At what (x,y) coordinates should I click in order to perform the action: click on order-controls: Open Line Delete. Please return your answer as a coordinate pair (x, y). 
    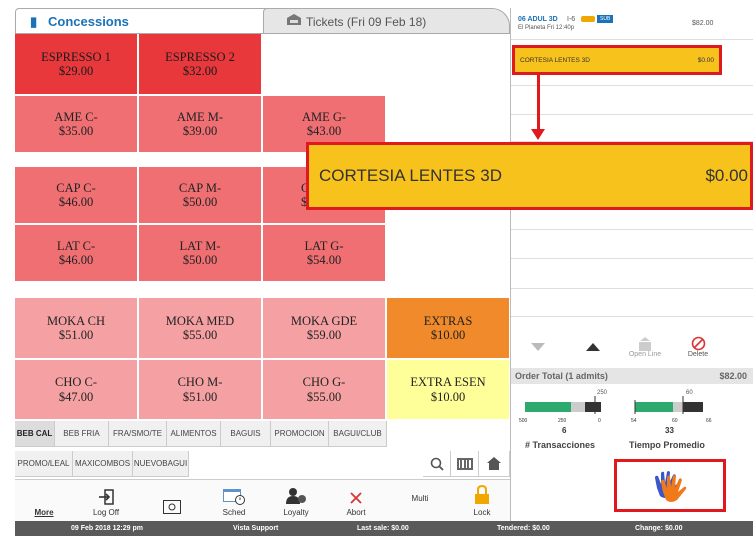
    Looking at the image, I should click on (632, 347).